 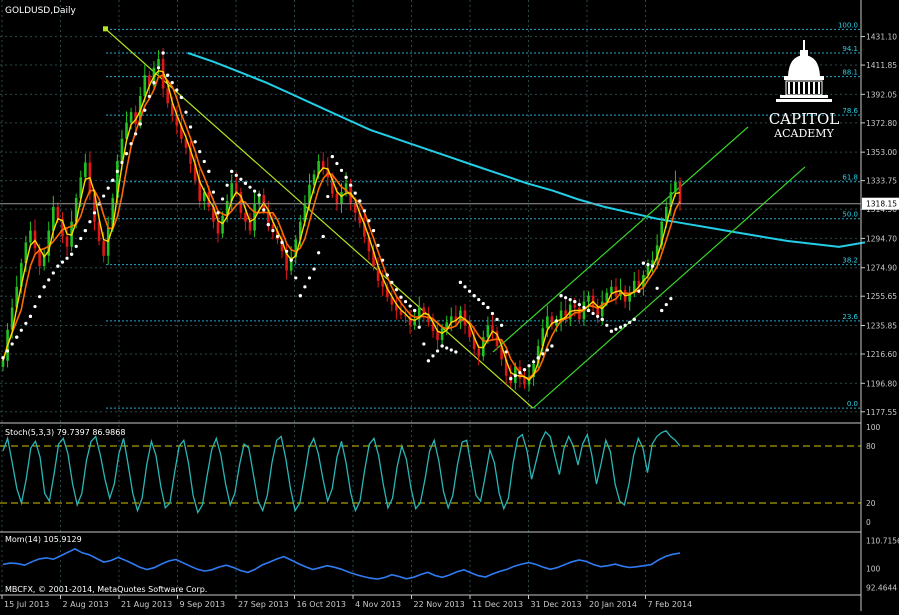 What do you see at coordinates (804, 119) in the screenshot?
I see `logo-line1: CAPITOL` at bounding box center [804, 119].